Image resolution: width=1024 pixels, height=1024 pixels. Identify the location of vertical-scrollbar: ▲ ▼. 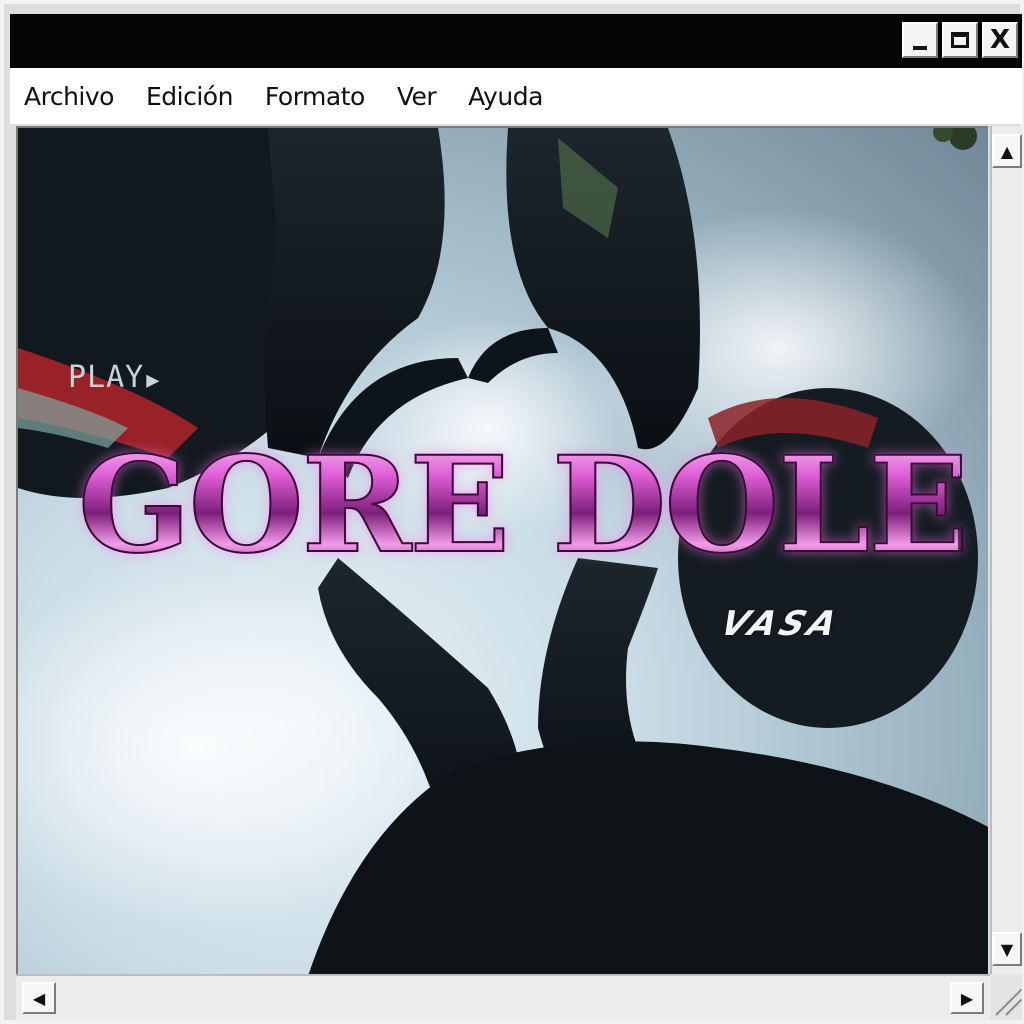
(1006, 550).